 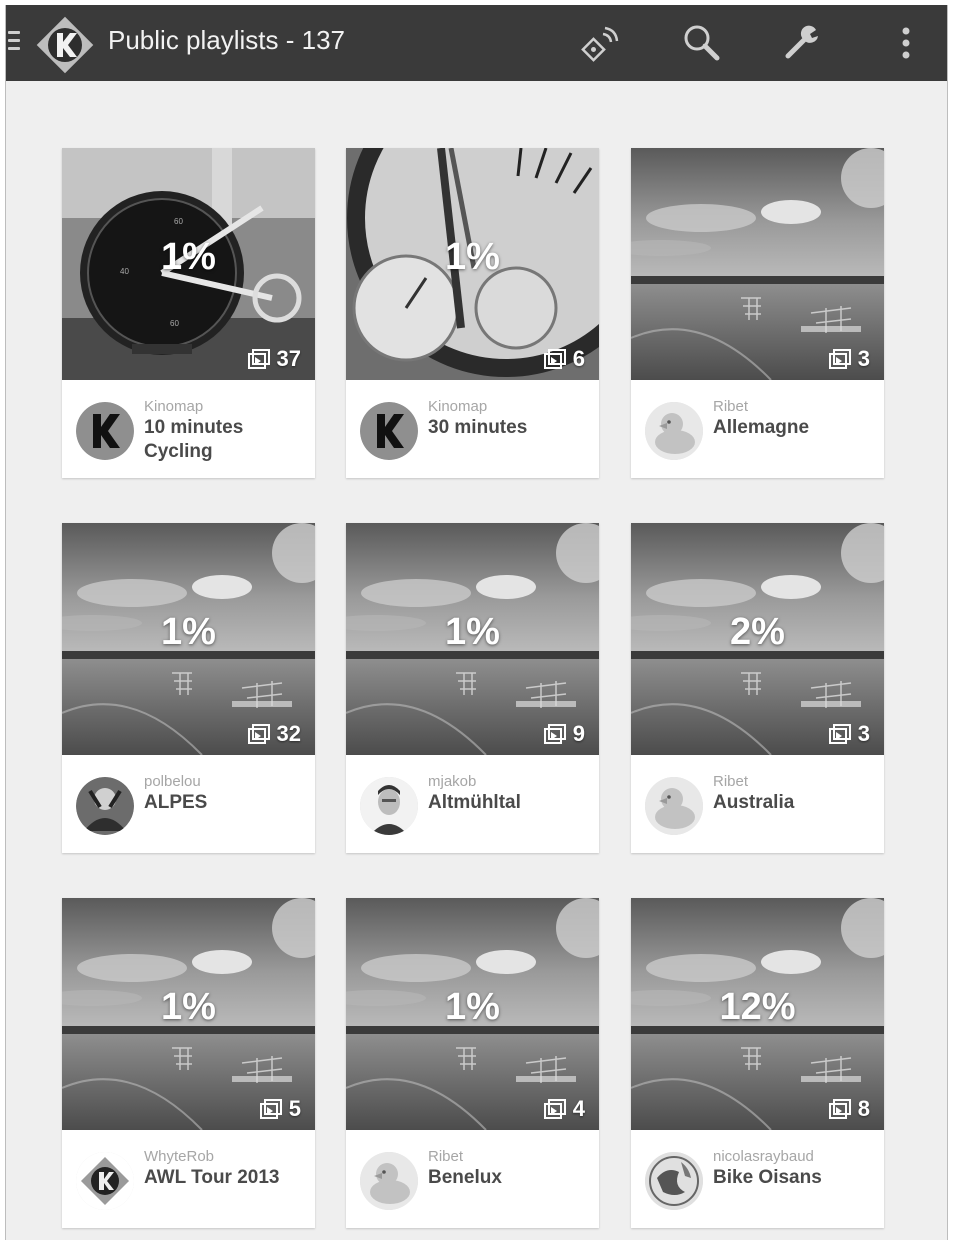 I want to click on playlist-info: nicolasraybaud Bike Oisans, so click(x=757, y=1179).